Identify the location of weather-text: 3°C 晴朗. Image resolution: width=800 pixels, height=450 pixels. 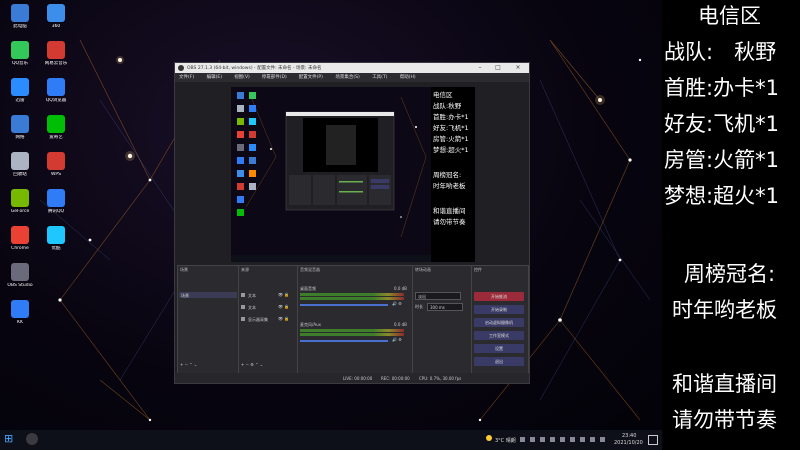
(505, 441).